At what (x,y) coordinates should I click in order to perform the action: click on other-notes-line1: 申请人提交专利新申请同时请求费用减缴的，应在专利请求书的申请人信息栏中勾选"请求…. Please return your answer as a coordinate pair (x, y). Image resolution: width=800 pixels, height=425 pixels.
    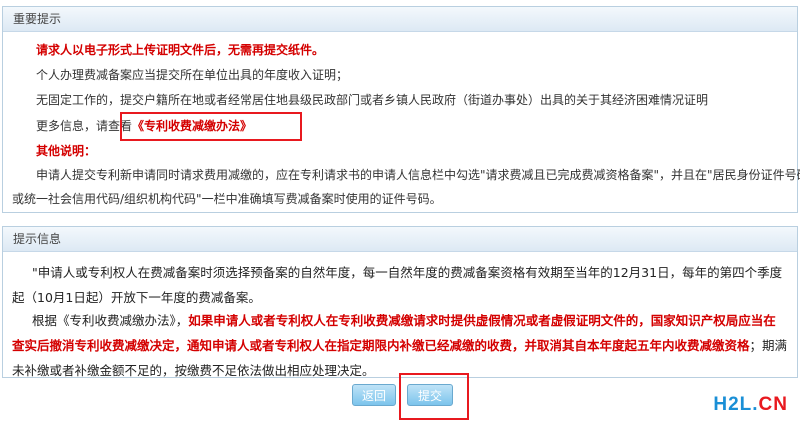
    Looking at the image, I should click on (418, 175).